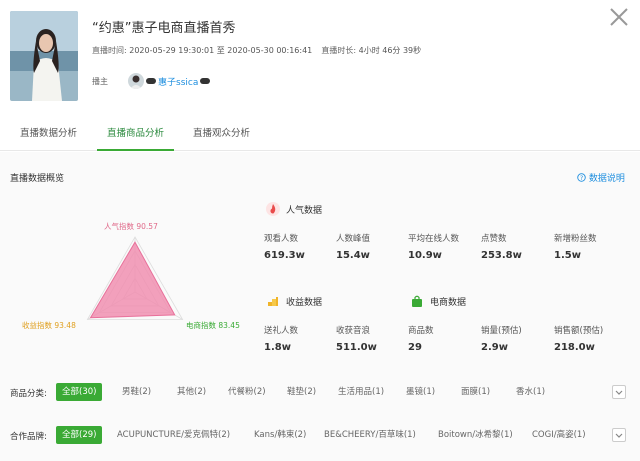 This screenshot has width=640, height=461. Describe the element at coordinates (574, 347) in the screenshot. I see `stat-value: 218.0w` at that location.